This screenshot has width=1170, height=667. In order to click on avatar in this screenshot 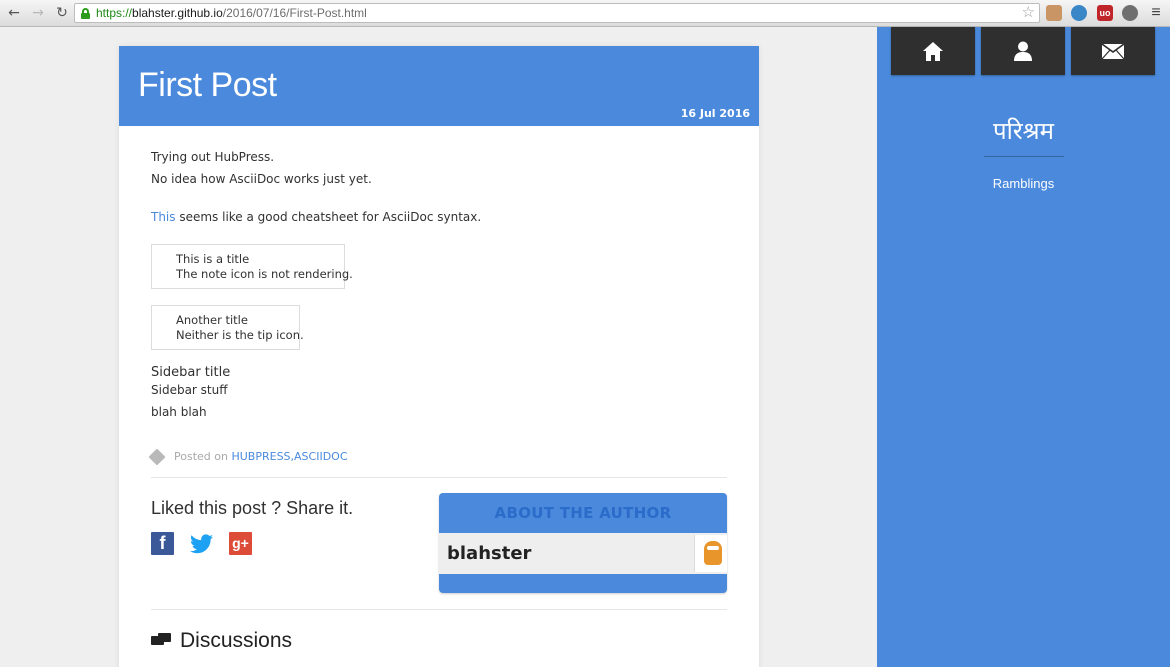, I will do `click(710, 553)`.